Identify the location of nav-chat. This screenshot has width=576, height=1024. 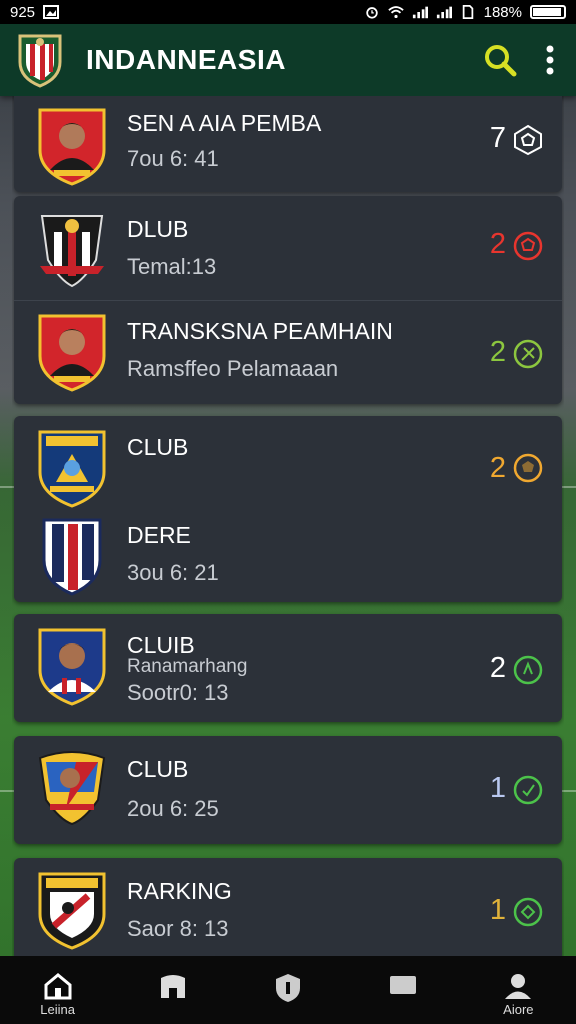
(403, 985).